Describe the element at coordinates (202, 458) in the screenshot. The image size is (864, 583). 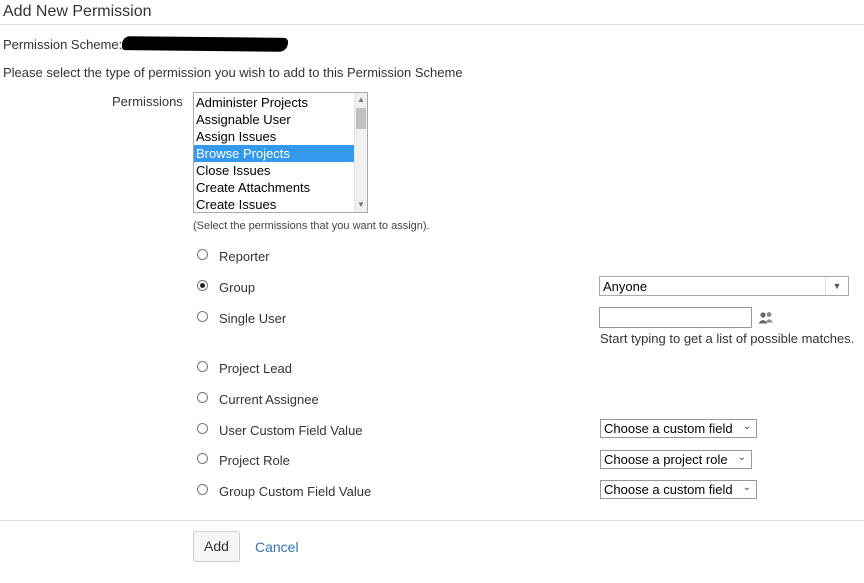
I see `project-role-radio` at that location.